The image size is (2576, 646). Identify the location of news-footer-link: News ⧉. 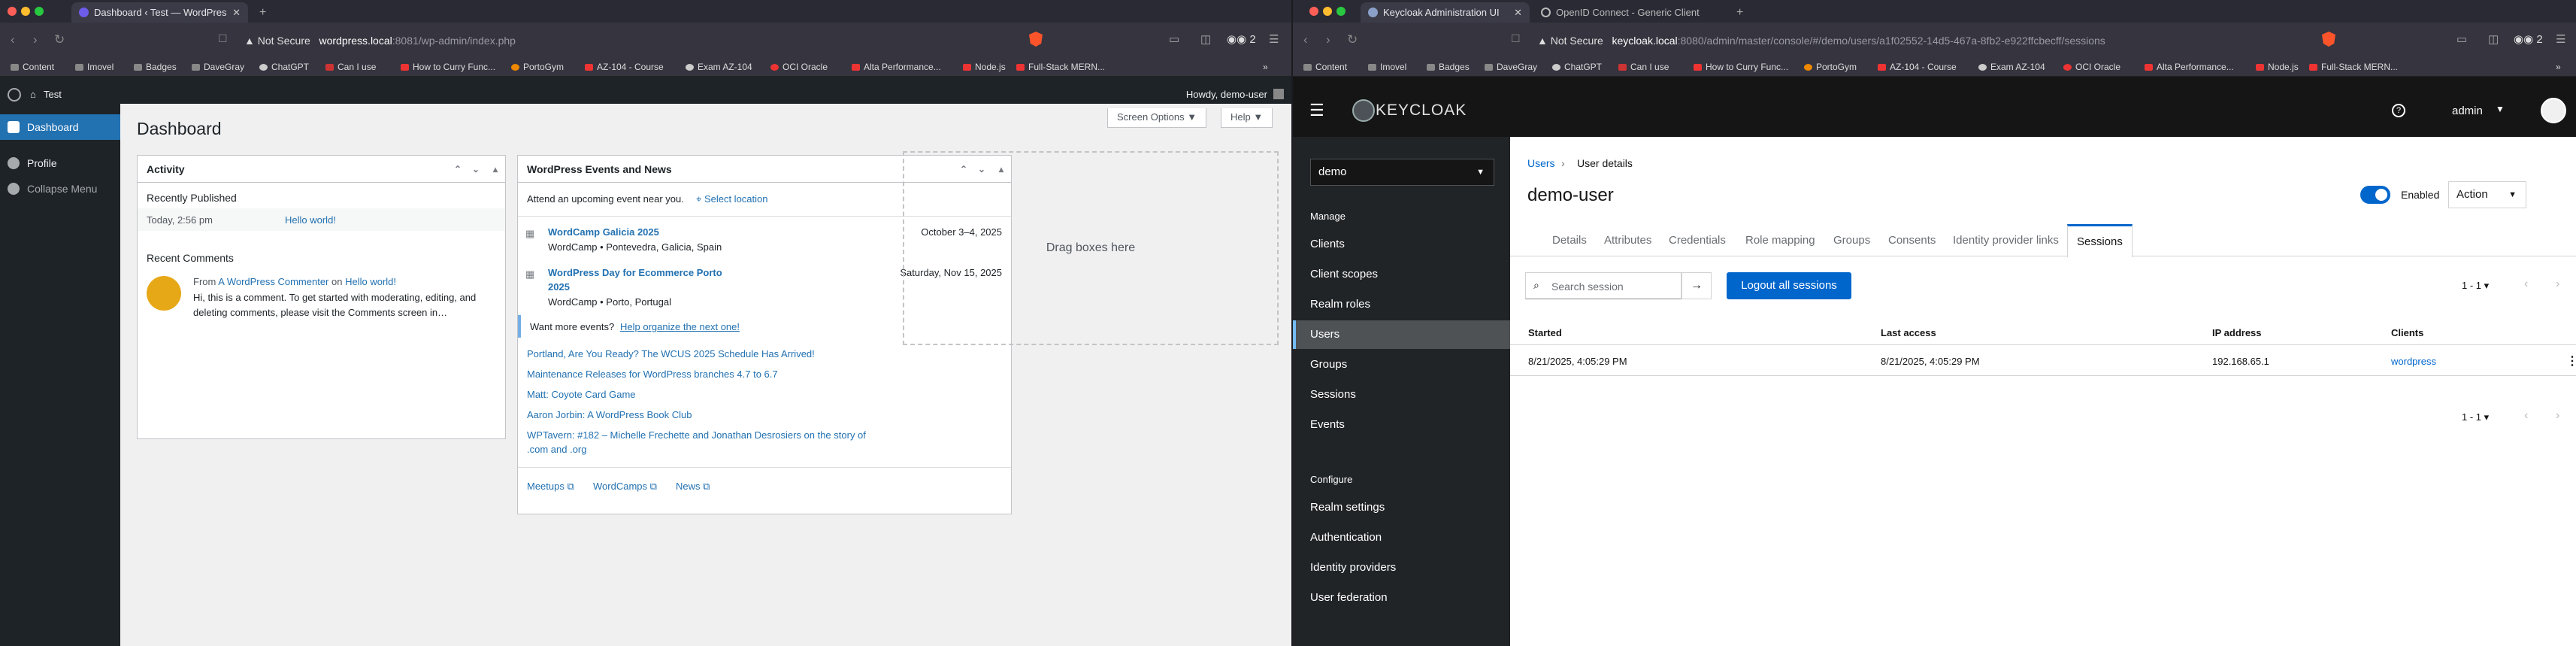
(693, 487).